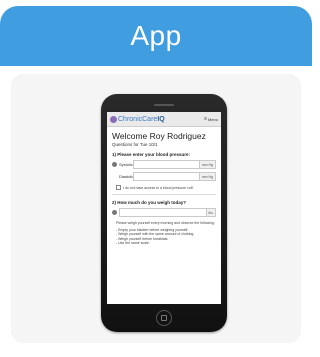 The image size is (320, 357). Describe the element at coordinates (159, 136) in the screenshot. I see `welcome-heading: Welcome Roy Rodriguez` at that location.